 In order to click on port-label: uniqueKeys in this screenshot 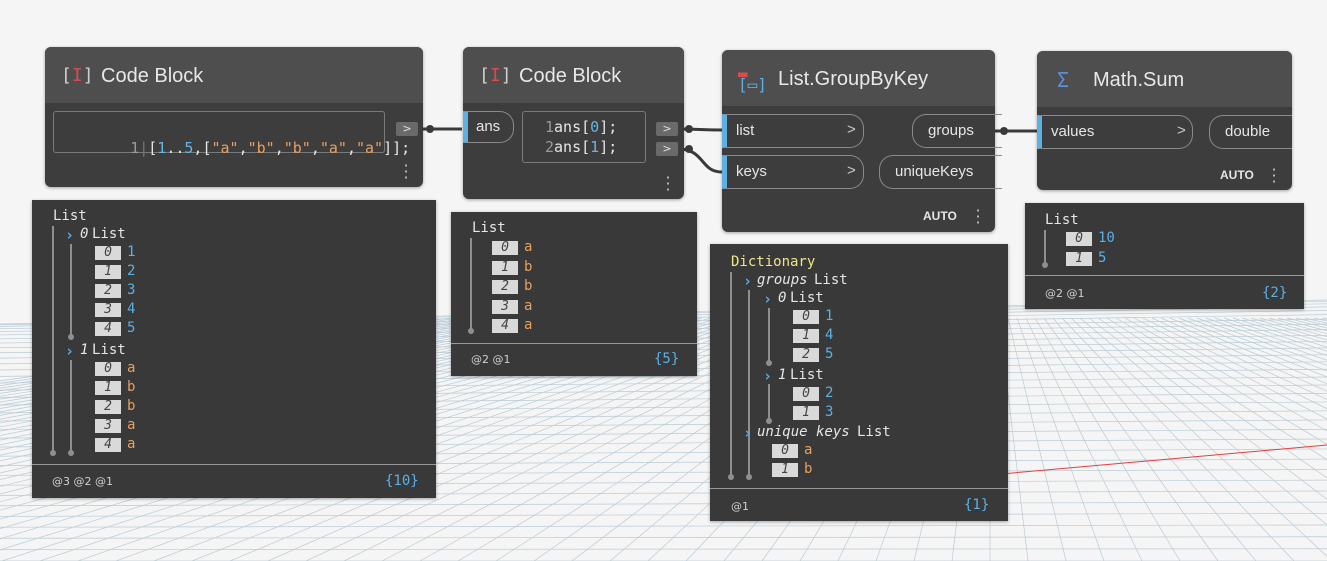, I will do `click(934, 171)`.